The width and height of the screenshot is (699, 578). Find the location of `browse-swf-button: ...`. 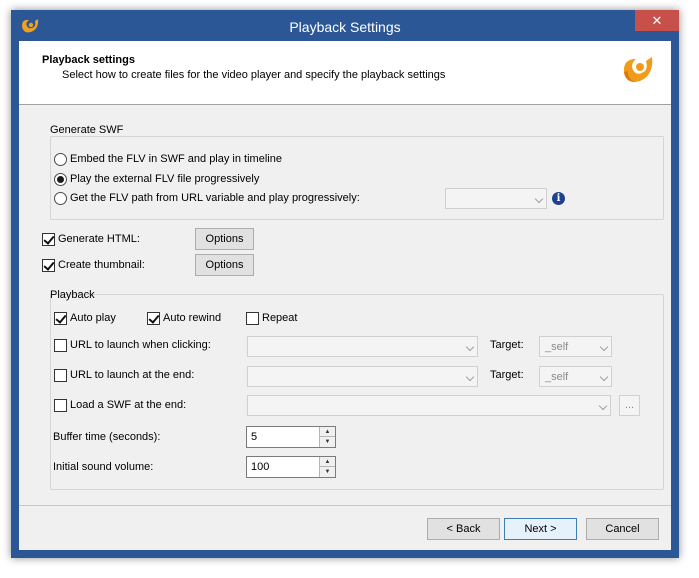

browse-swf-button: ... is located at coordinates (629, 405).